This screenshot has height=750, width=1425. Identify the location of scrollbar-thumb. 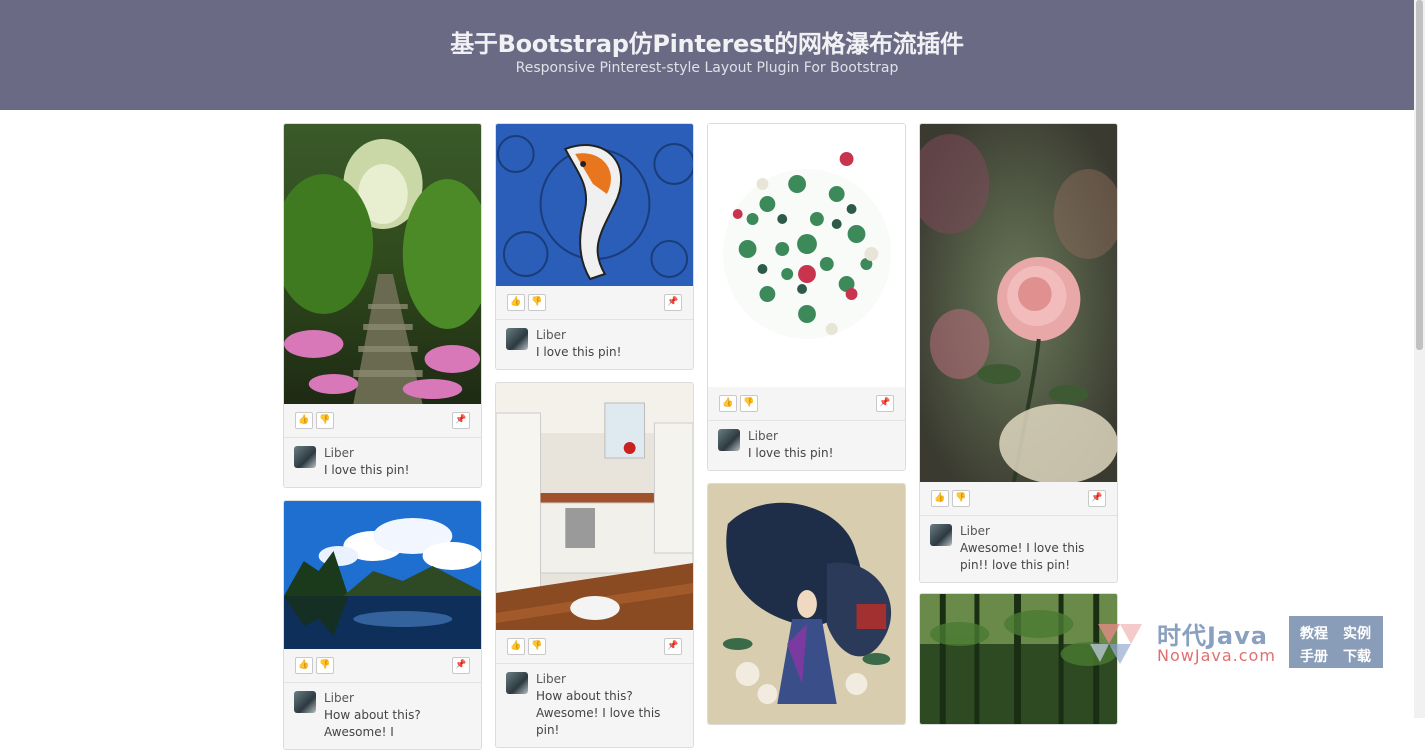
(1419, 175).